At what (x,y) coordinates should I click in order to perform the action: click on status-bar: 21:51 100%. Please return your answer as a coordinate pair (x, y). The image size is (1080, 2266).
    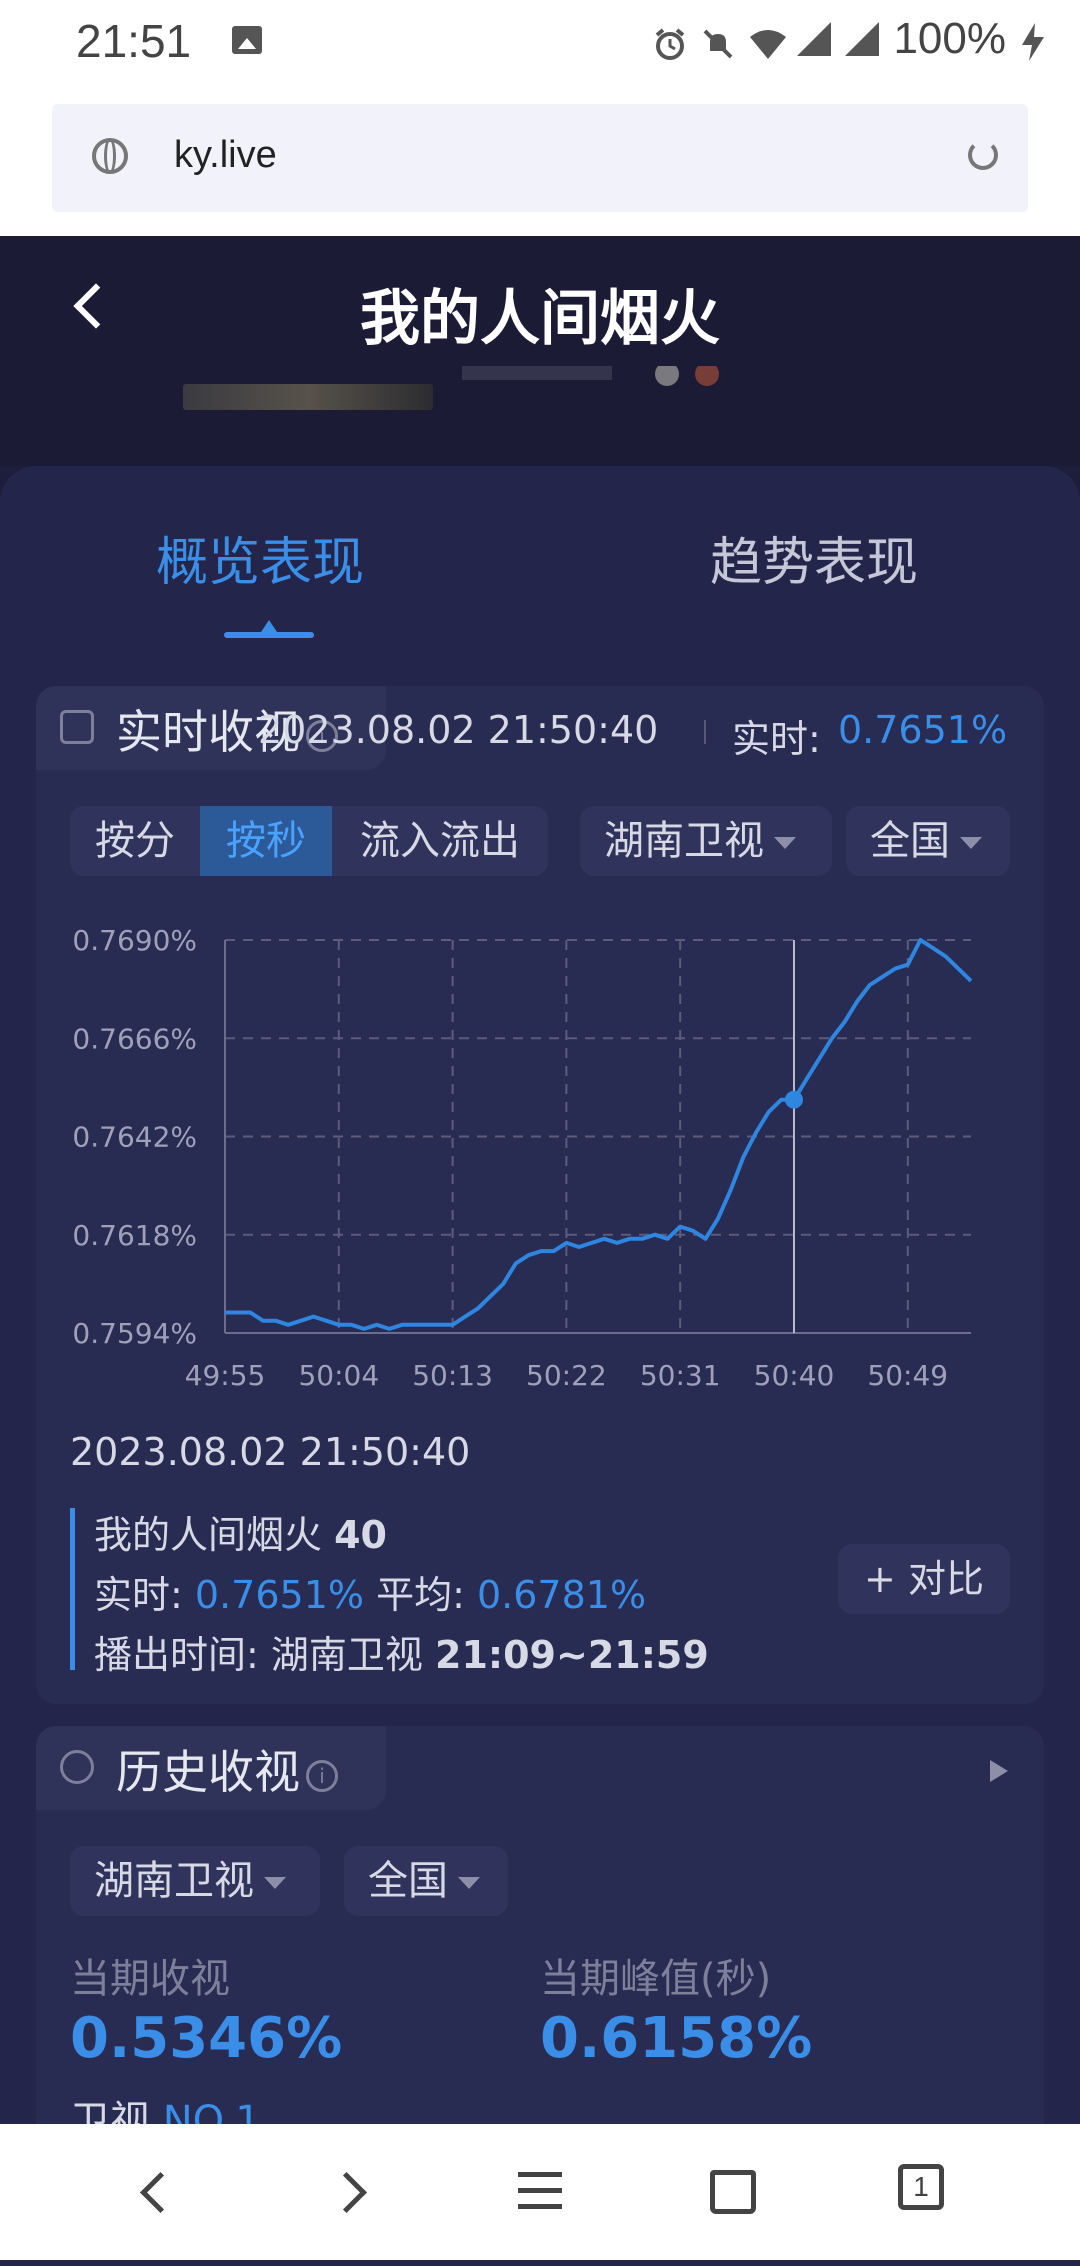
    Looking at the image, I should click on (540, 42).